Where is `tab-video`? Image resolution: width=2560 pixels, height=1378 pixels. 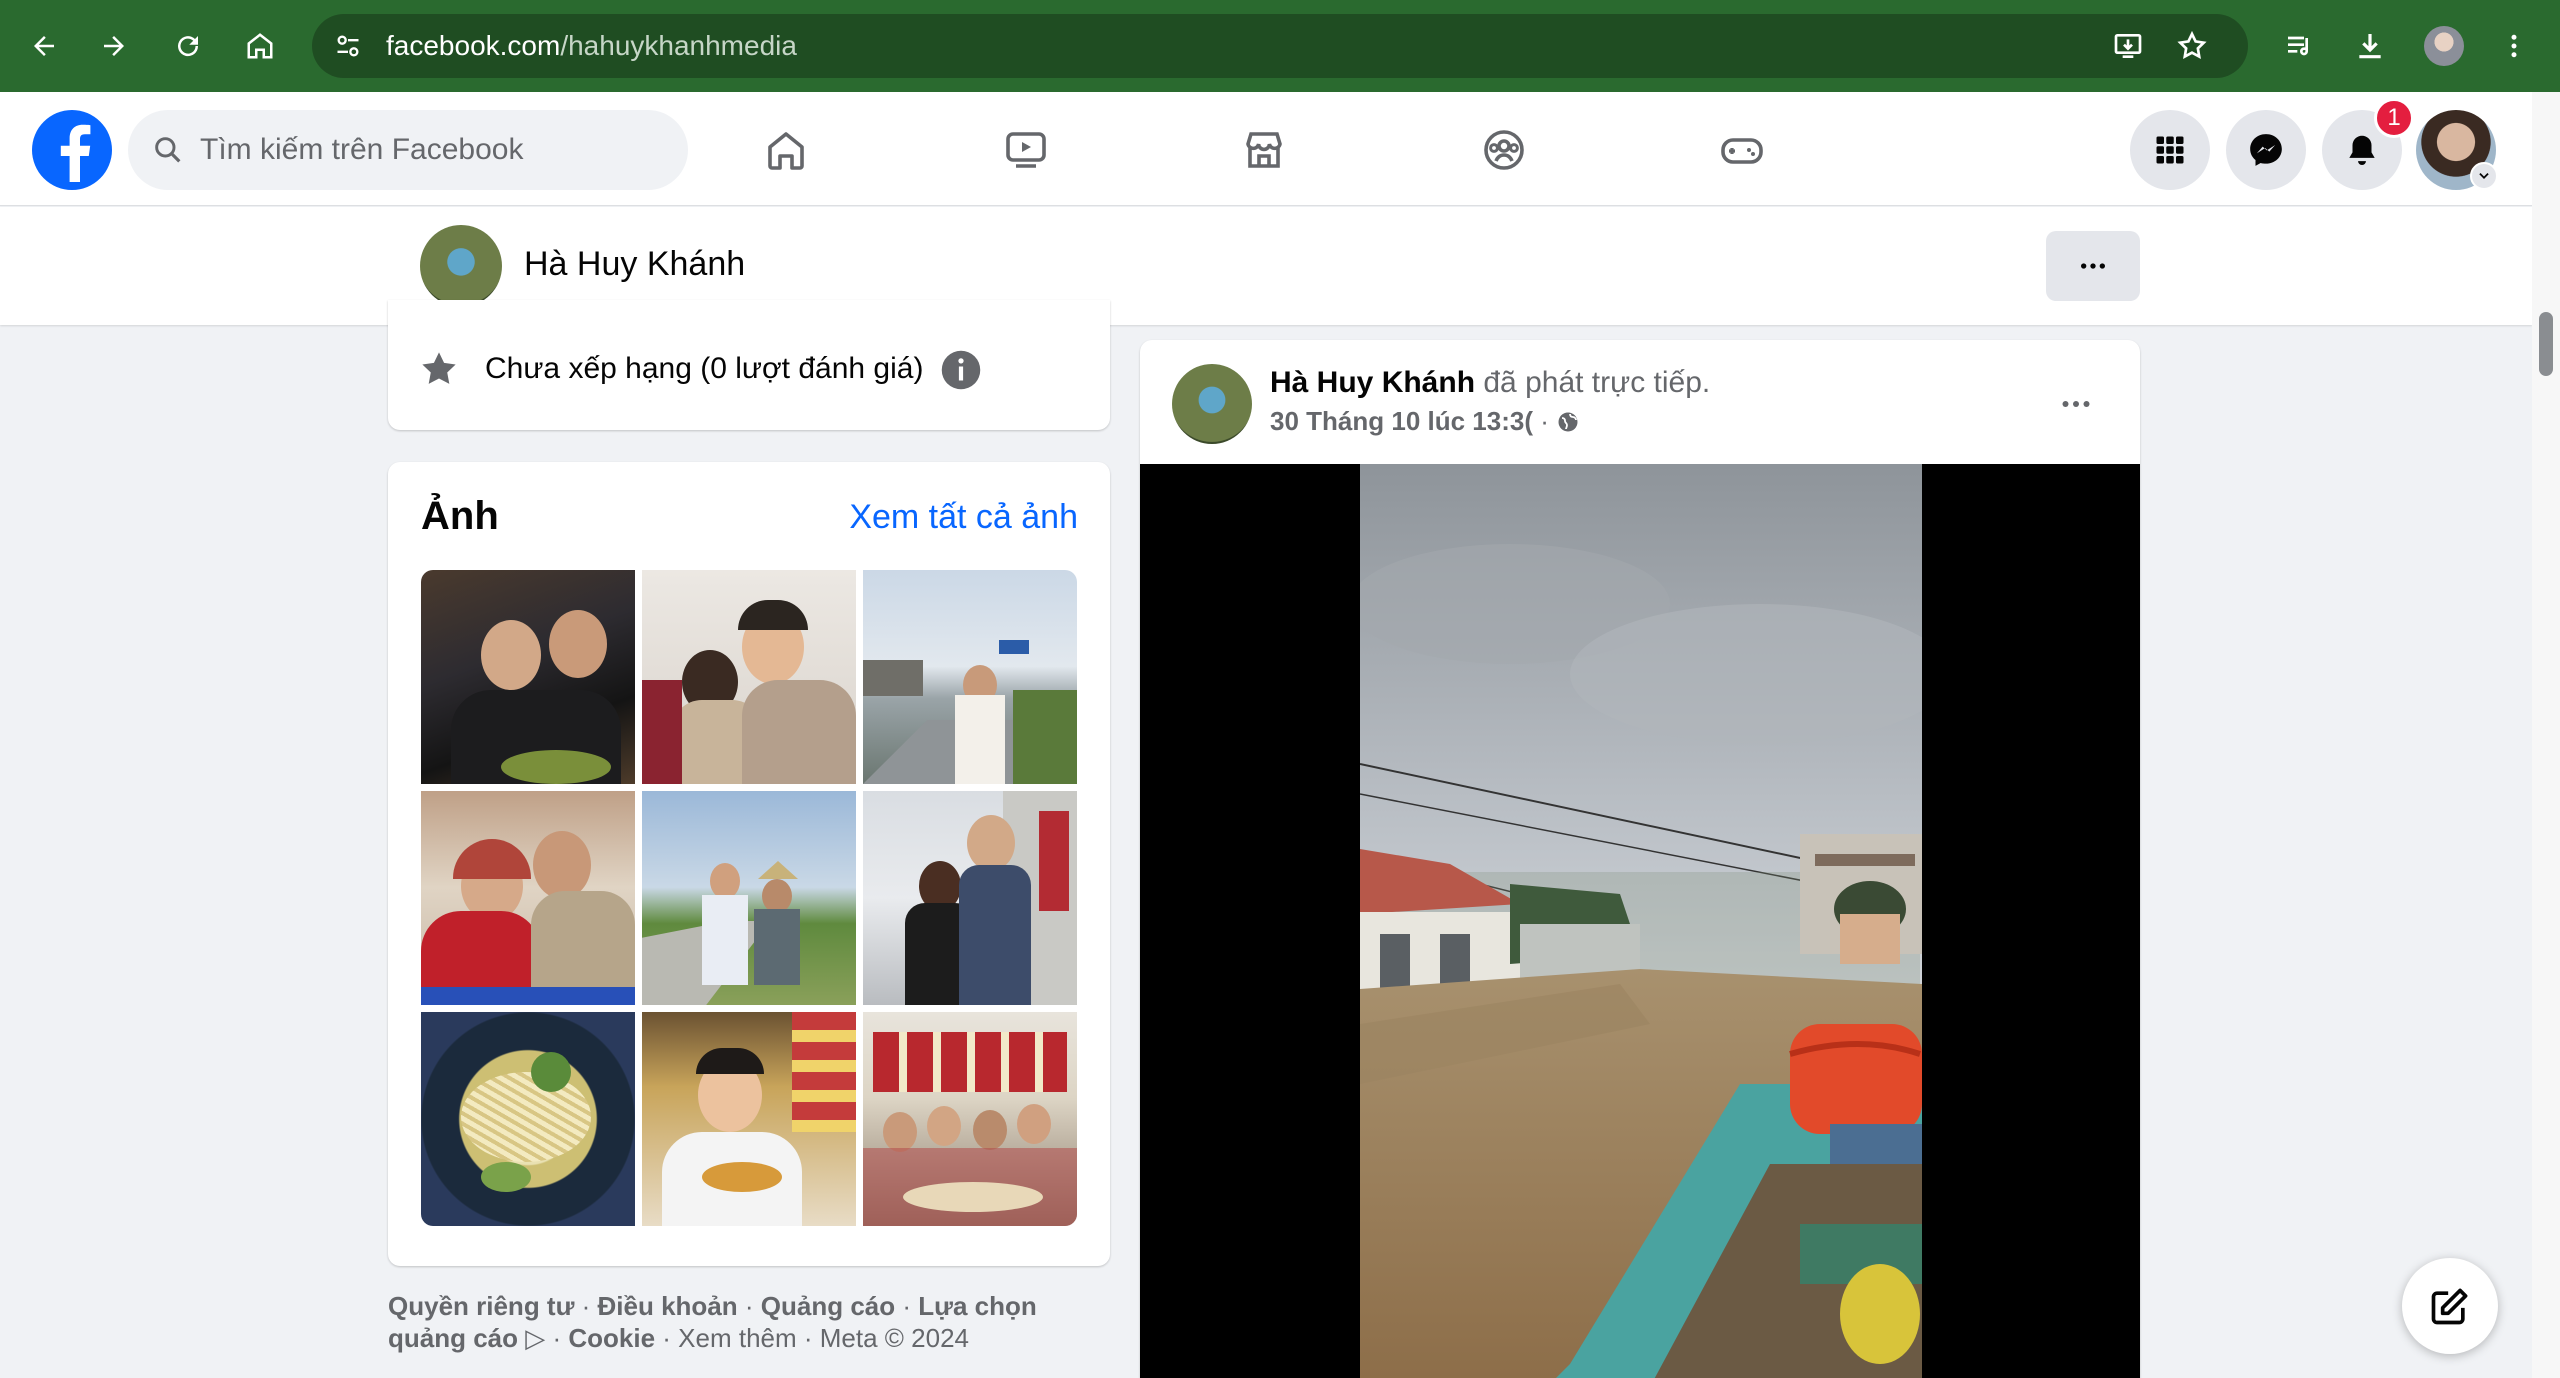 tab-video is located at coordinates (1026, 150).